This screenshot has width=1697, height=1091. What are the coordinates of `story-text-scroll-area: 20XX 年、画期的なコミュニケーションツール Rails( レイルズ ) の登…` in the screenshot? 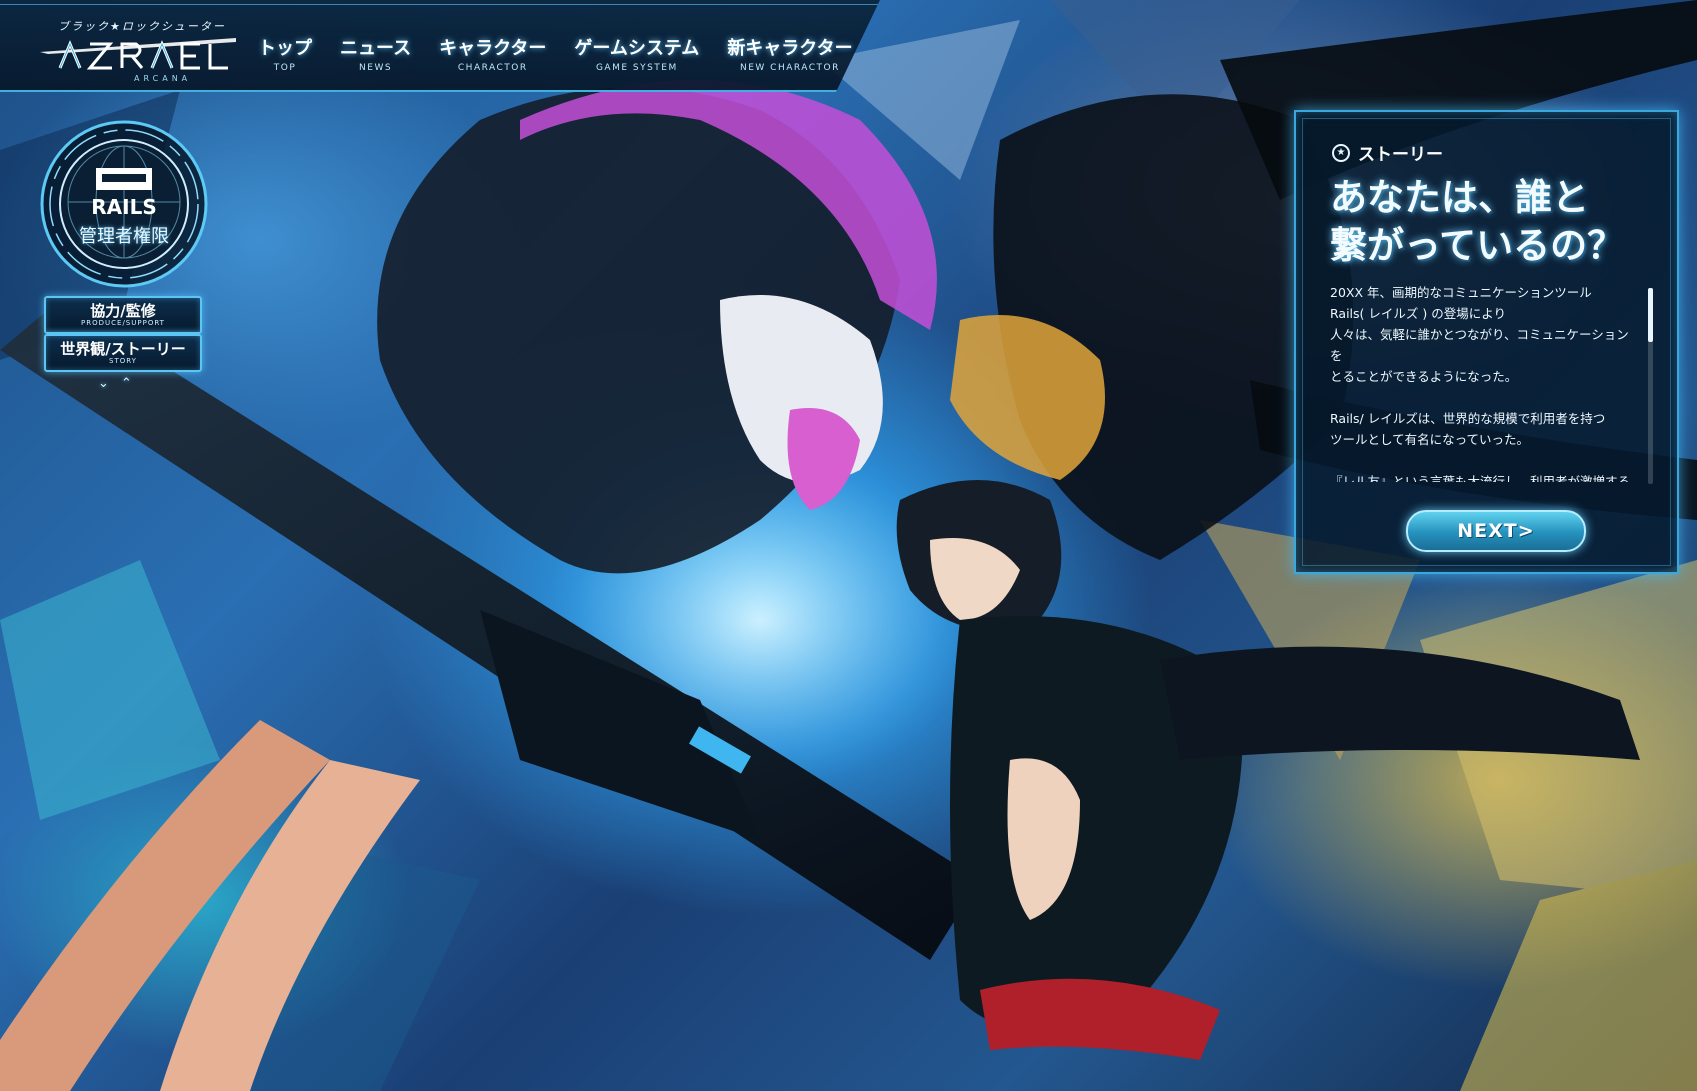 It's located at (1485, 382).